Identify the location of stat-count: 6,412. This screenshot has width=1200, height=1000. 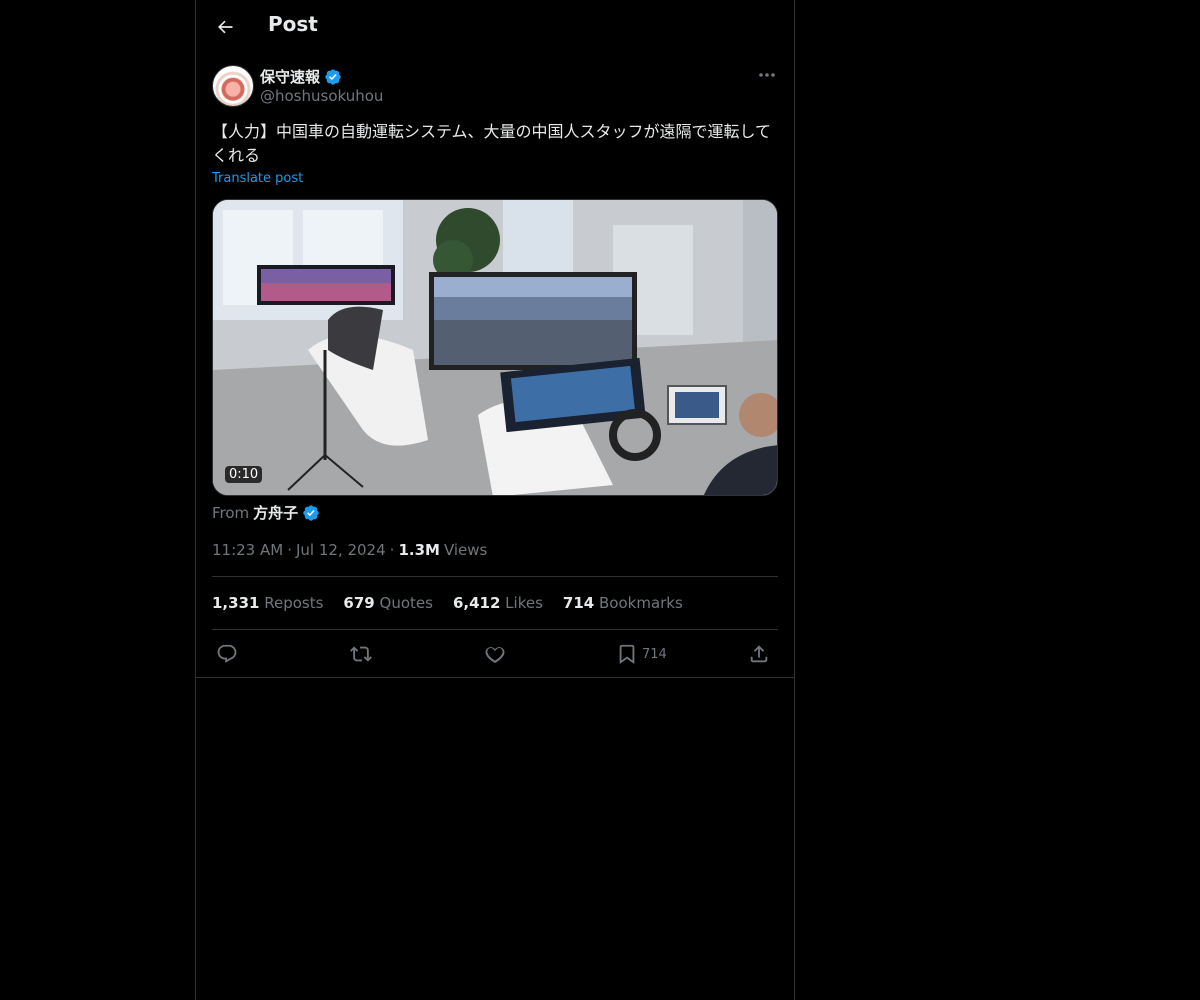
(476, 603).